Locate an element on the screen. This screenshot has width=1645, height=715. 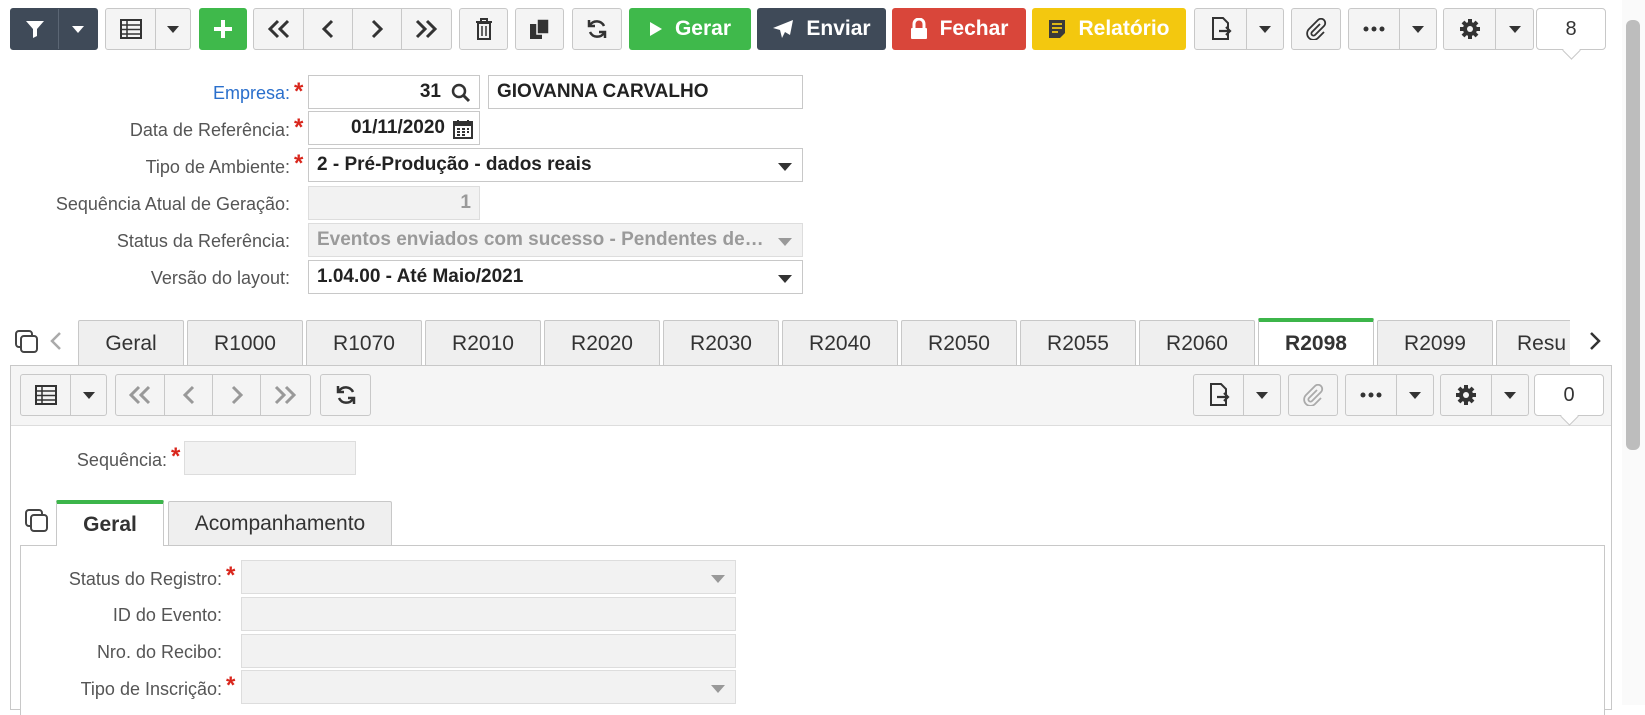
tab-label: R2099 is located at coordinates (1435, 343).